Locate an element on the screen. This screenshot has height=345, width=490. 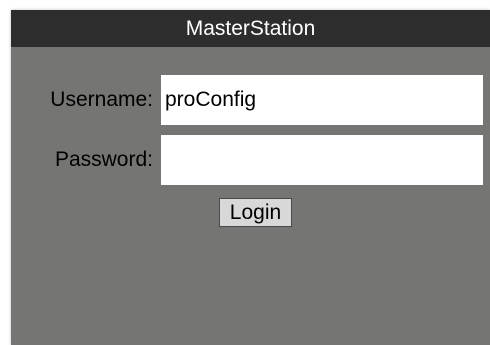
password-label: Password: is located at coordinates (103, 159).